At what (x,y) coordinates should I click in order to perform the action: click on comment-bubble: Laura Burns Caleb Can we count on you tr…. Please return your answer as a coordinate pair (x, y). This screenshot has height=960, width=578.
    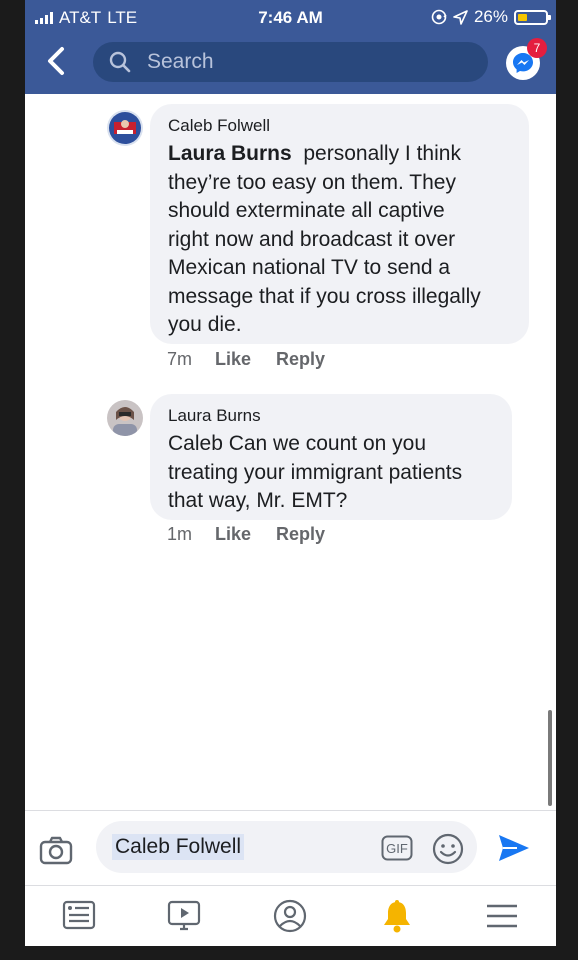
    Looking at the image, I should click on (331, 457).